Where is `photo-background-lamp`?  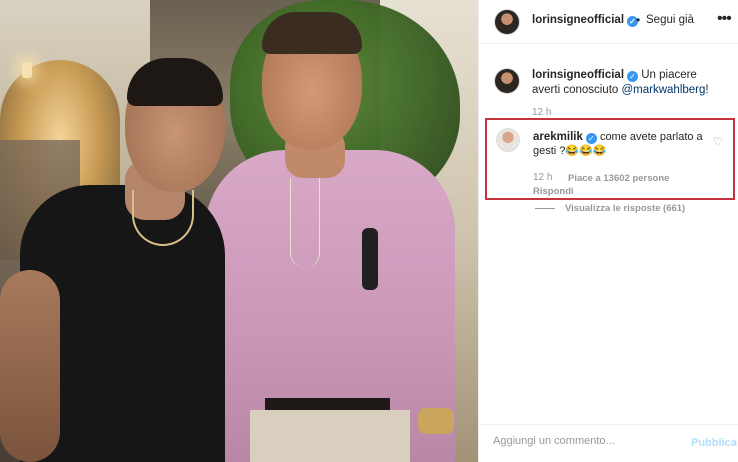 photo-background-lamp is located at coordinates (27, 70).